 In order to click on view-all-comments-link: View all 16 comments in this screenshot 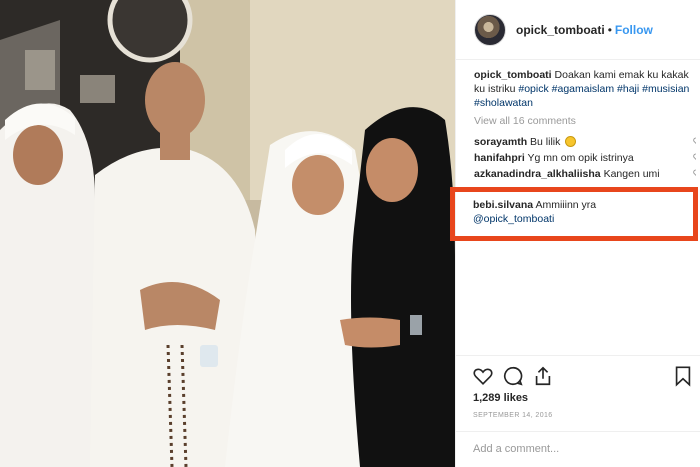, I will do `click(585, 122)`.